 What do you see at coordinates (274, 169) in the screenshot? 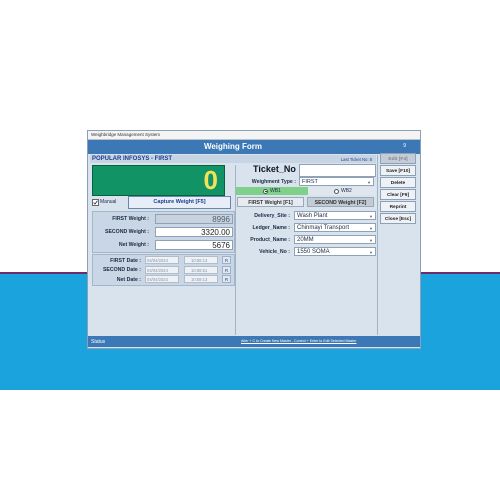
I see `ticket-no-label: Ticket_No` at bounding box center [274, 169].